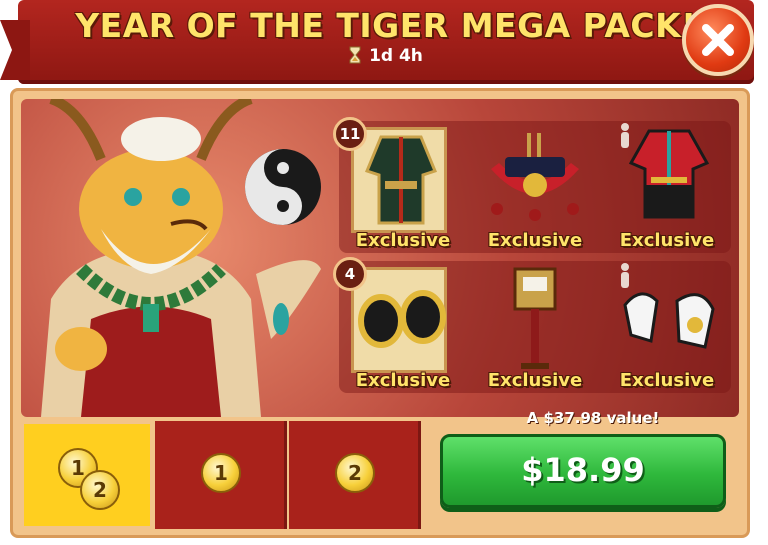 The height and width of the screenshot is (545, 768). Describe the element at coordinates (669, 320) in the screenshot. I see `claw-gloves-icon` at that location.